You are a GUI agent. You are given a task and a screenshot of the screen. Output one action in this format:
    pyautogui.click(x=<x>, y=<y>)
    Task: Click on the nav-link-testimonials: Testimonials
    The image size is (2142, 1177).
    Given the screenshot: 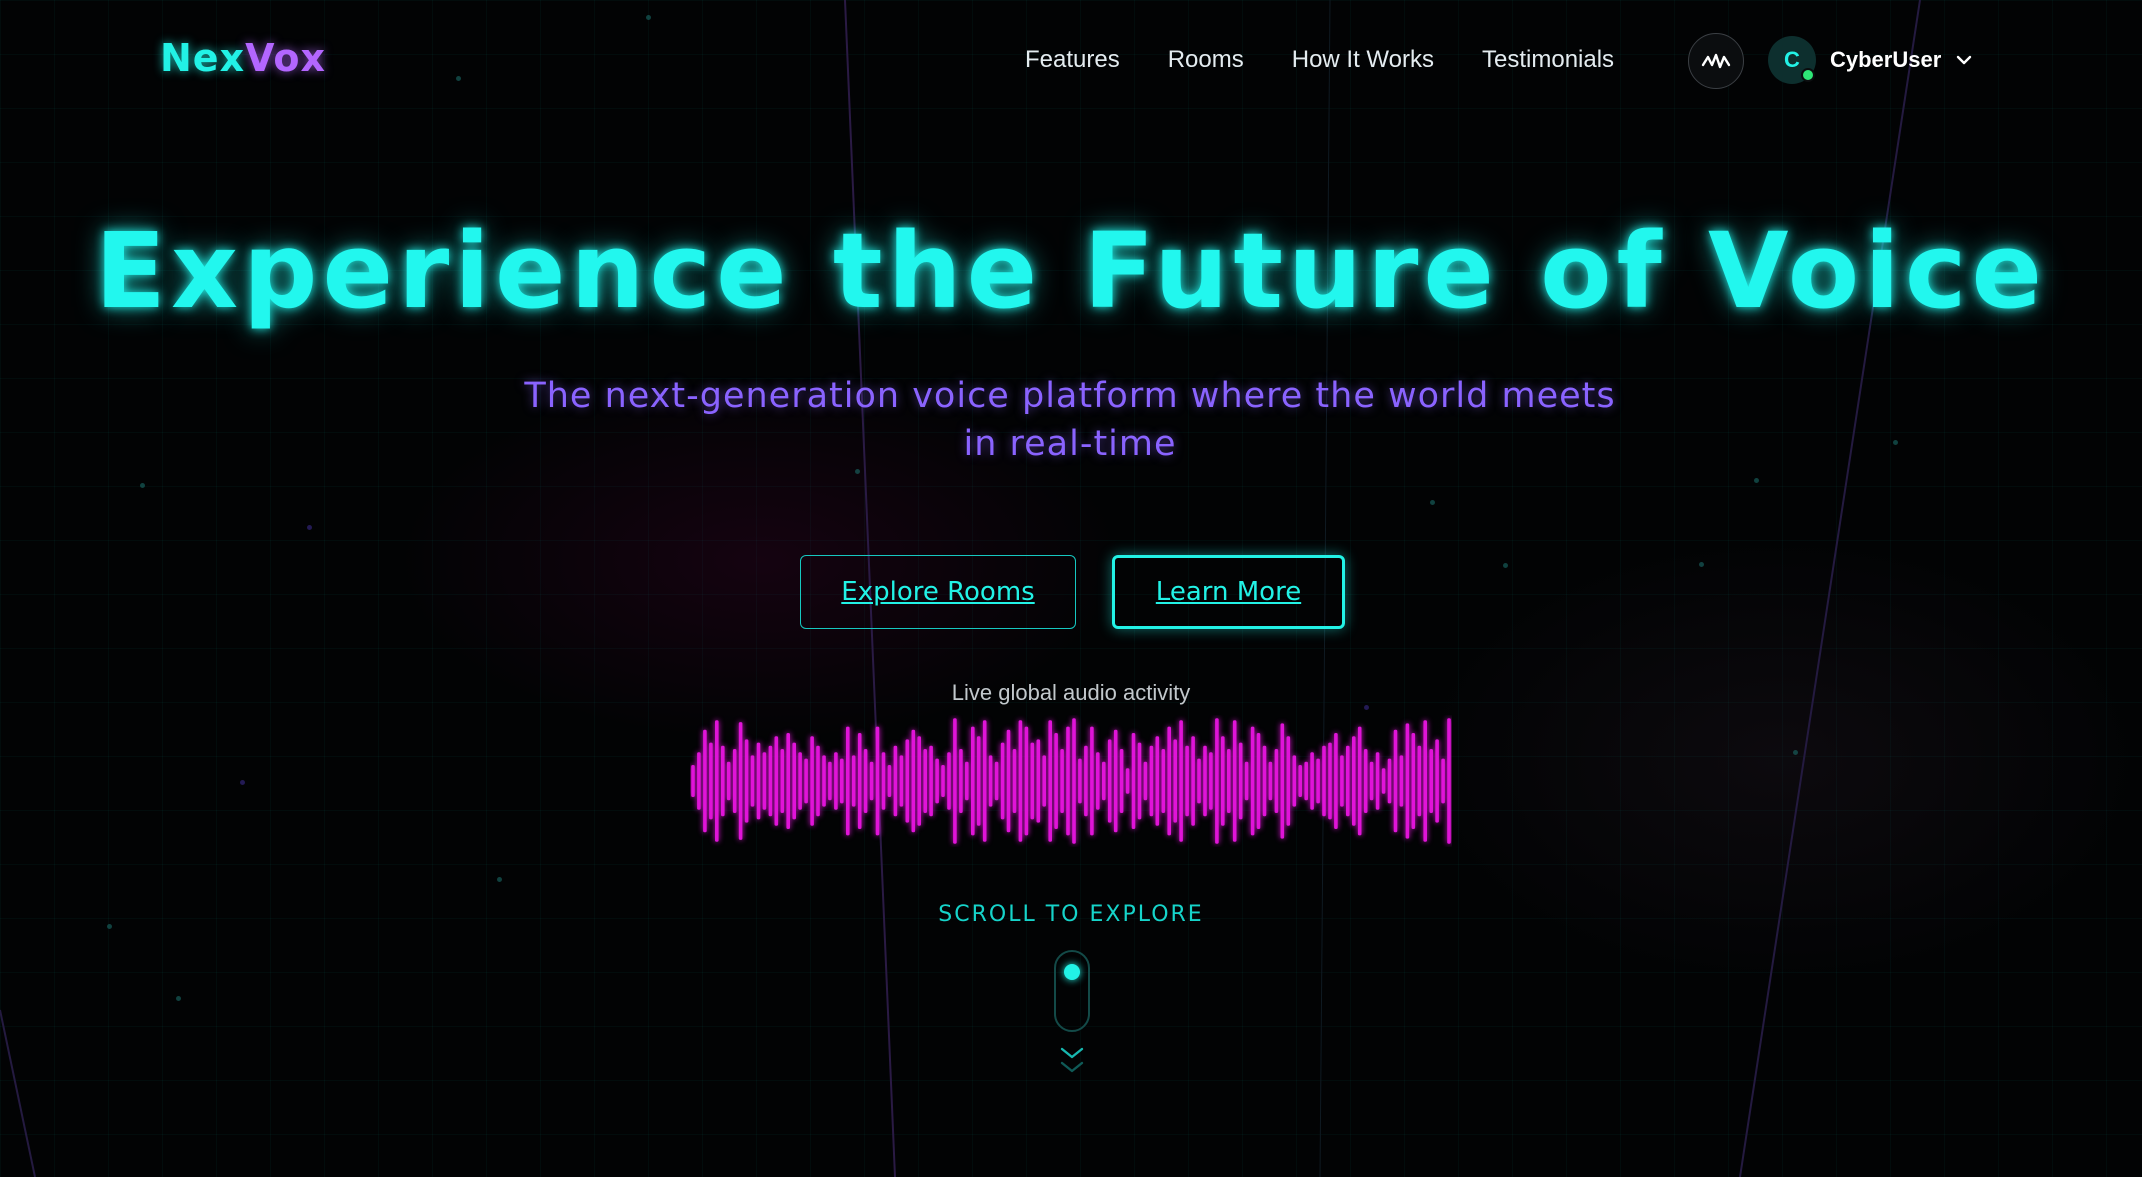 What is the action you would take?
    pyautogui.click(x=1548, y=60)
    